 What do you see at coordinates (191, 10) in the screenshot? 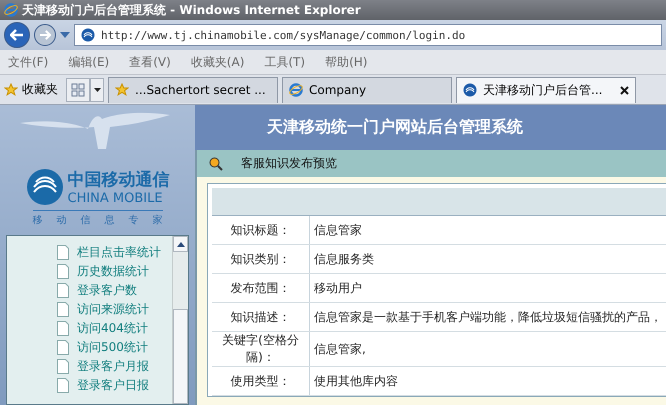
I see `window-title: 天津移动门户后台管理系统 - Windows Internet Explorer` at bounding box center [191, 10].